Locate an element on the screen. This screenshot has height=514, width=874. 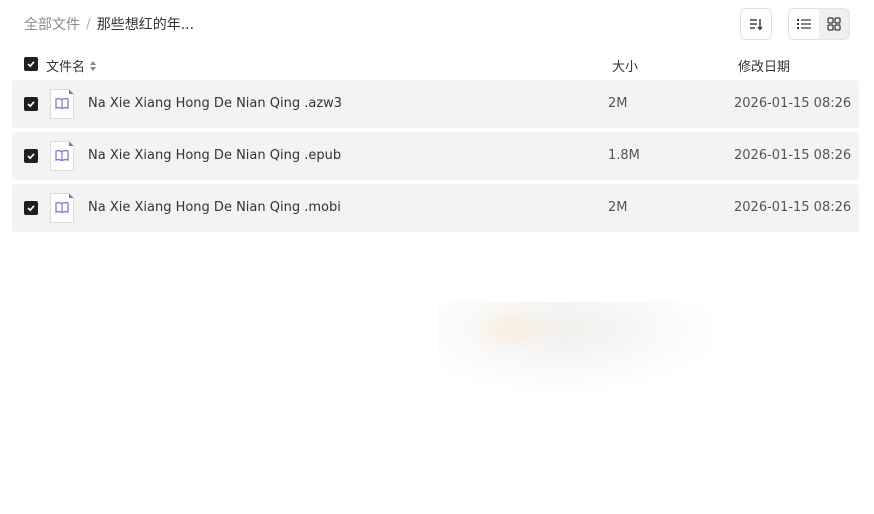
background-glow-accent is located at coordinates (510, 330).